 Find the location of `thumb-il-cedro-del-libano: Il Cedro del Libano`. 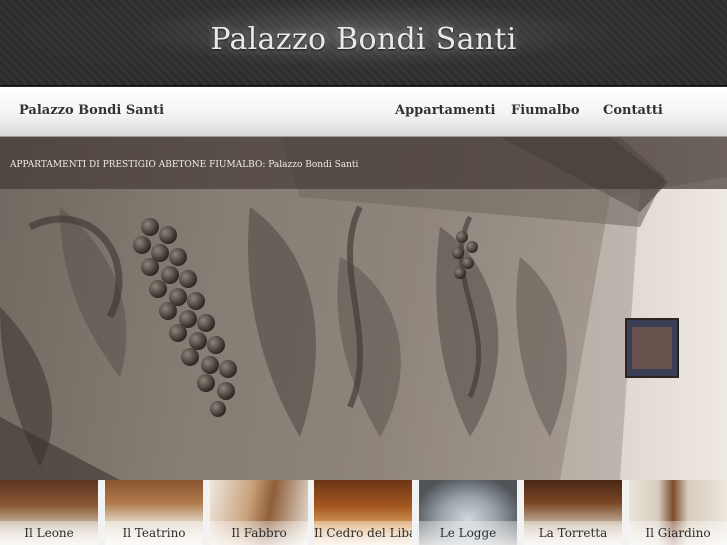

thumb-il-cedro-del-libano: Il Cedro del Libano is located at coordinates (363, 512).